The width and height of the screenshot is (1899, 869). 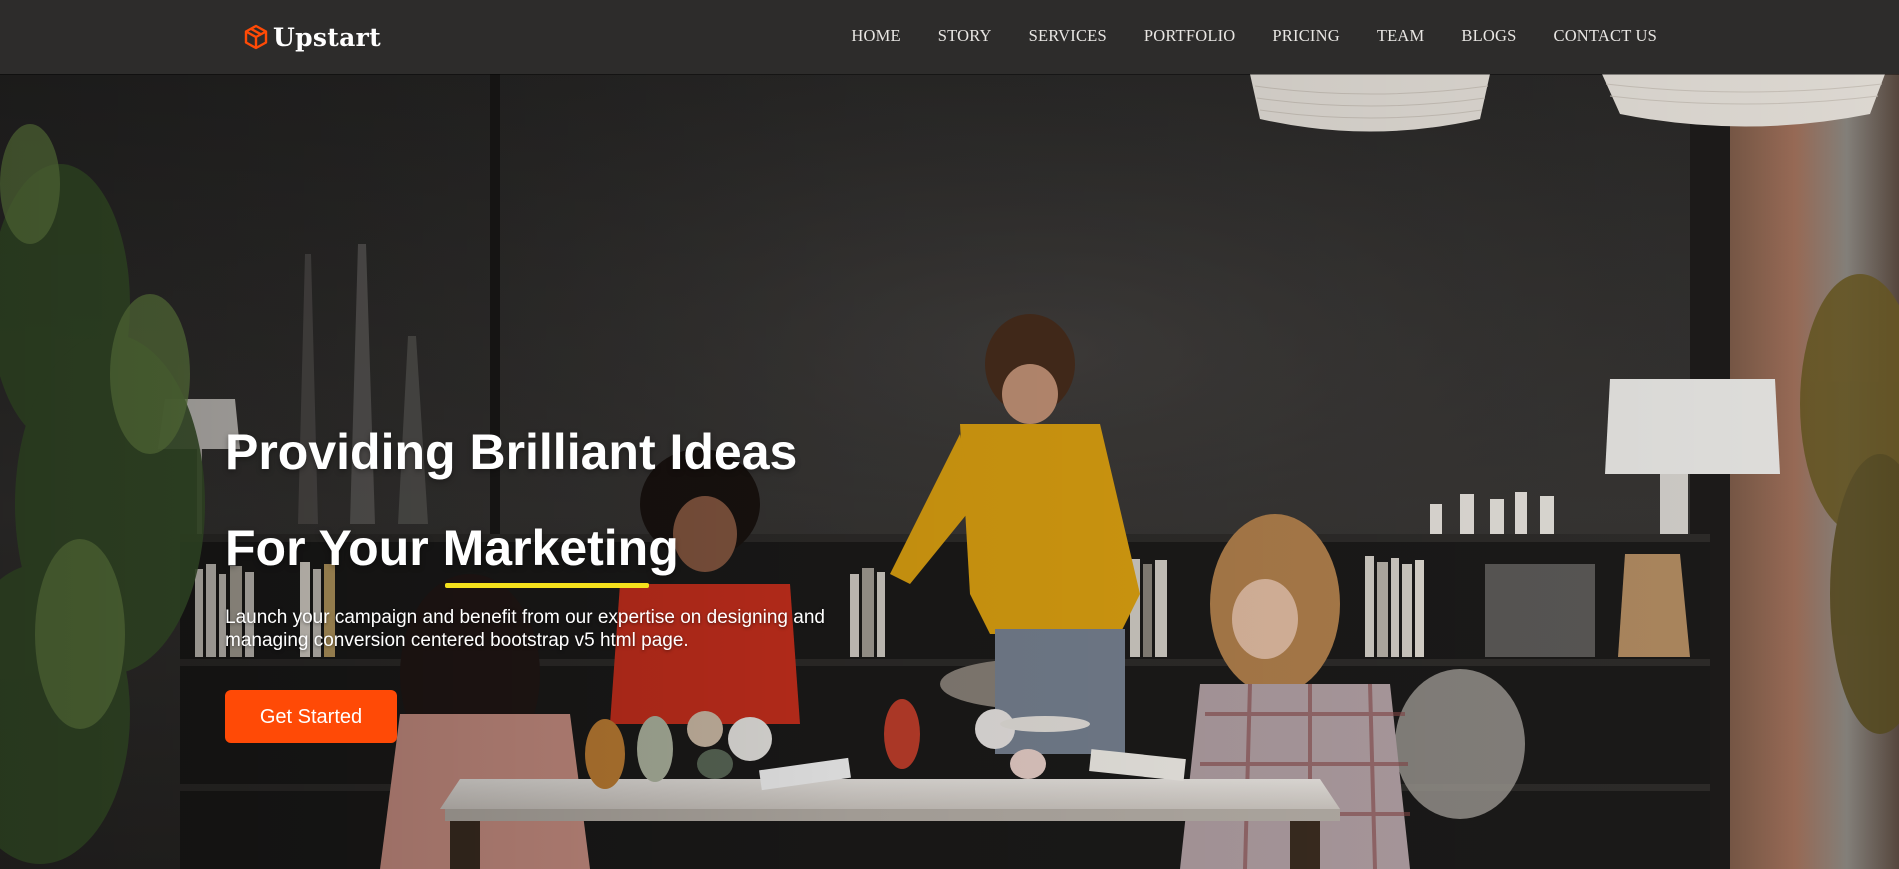 I want to click on nav-link-contact: CONTACT US, so click(x=1605, y=36).